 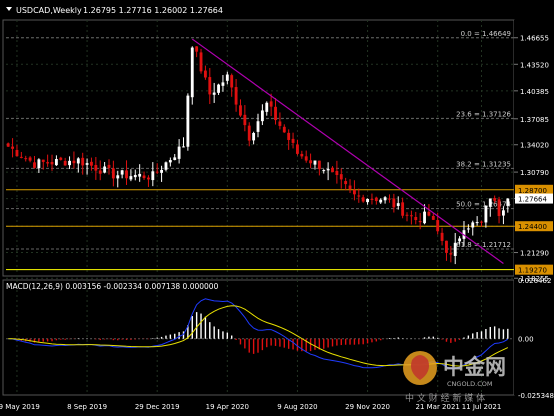 I want to click on time-tick-label: 19 Apr 2020, so click(x=227, y=407).